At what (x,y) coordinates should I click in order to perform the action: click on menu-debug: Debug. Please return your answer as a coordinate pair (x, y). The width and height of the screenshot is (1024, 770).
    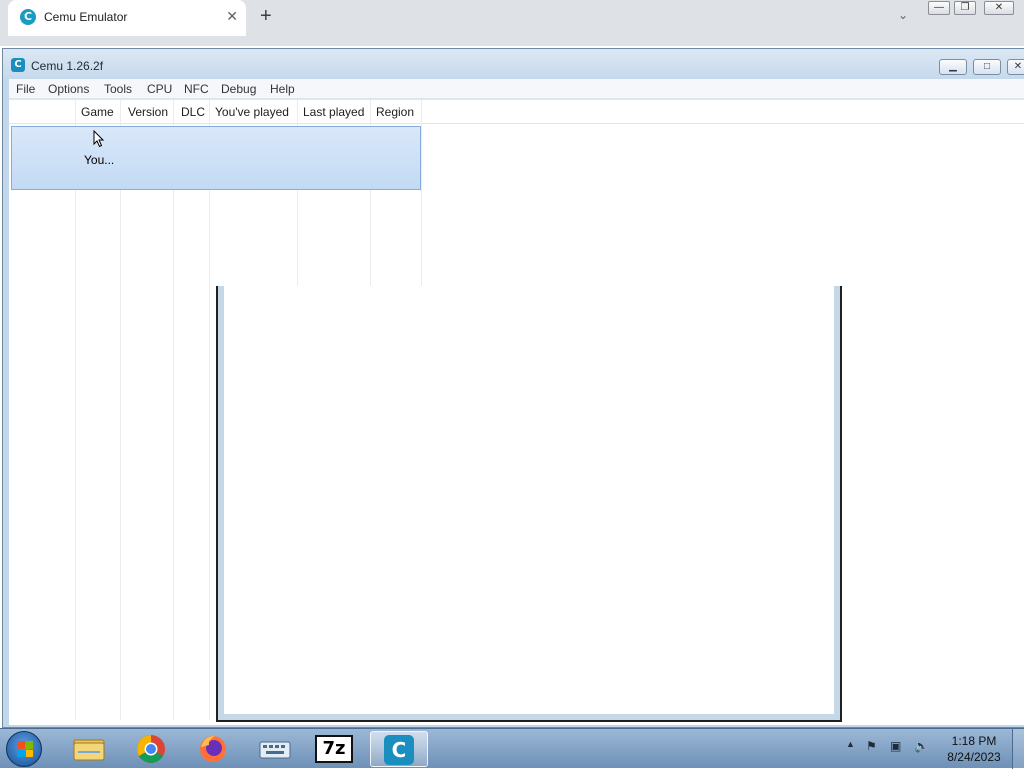
    Looking at the image, I should click on (238, 89).